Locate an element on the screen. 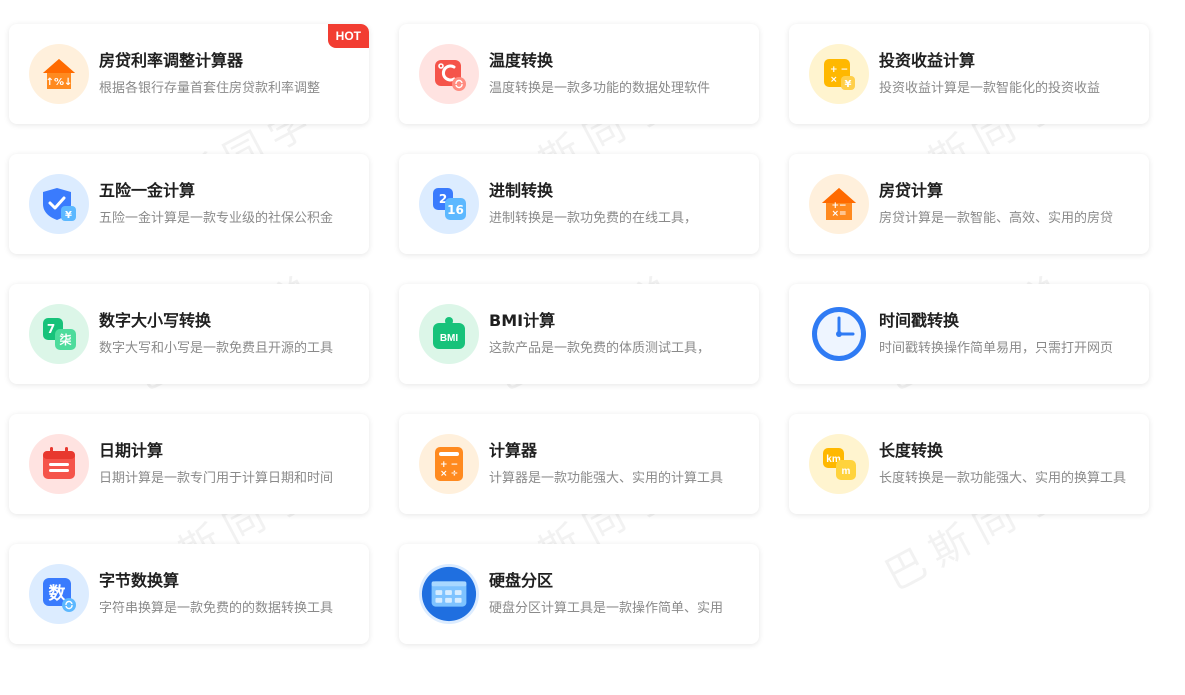 This screenshot has height=695, width=1185. tool-card-house-loan: ×= +− 房贷计算 房贷计算是一款智能、高效、实用的房贷 is located at coordinates (969, 204).